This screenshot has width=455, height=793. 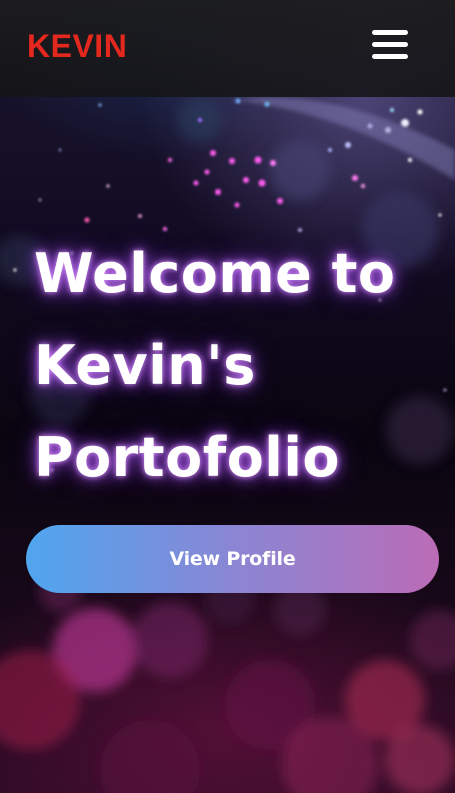 I want to click on hero-title-line-2: Kevin's, so click(x=145, y=365).